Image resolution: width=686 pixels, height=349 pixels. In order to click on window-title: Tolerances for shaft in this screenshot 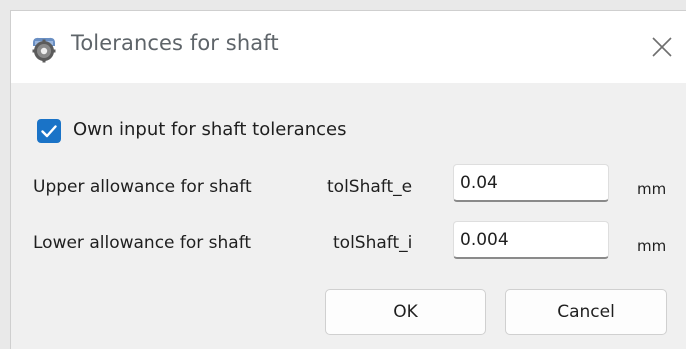, I will do `click(175, 43)`.